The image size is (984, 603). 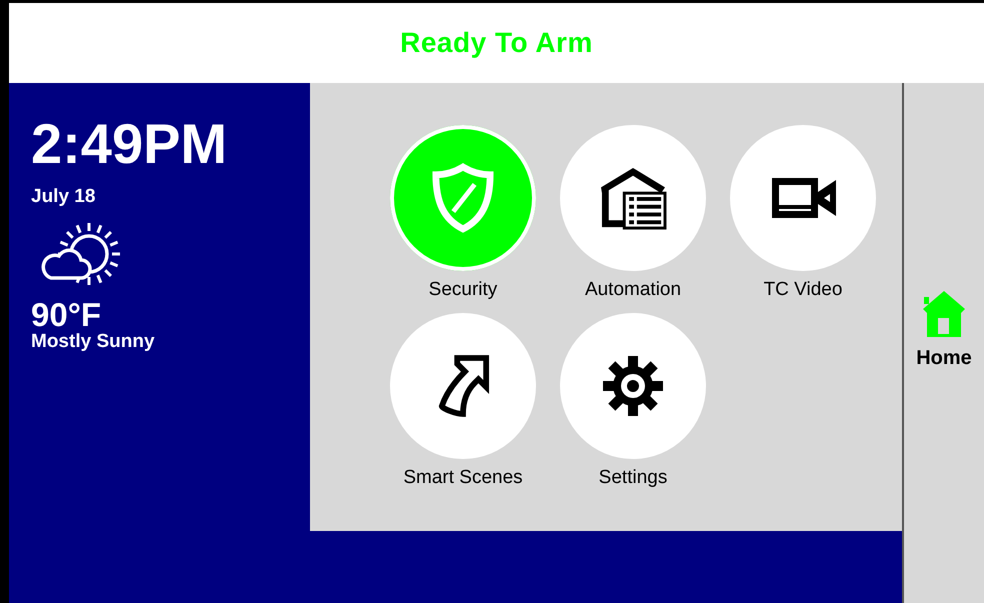 I want to click on date-label: July 18, so click(x=63, y=197).